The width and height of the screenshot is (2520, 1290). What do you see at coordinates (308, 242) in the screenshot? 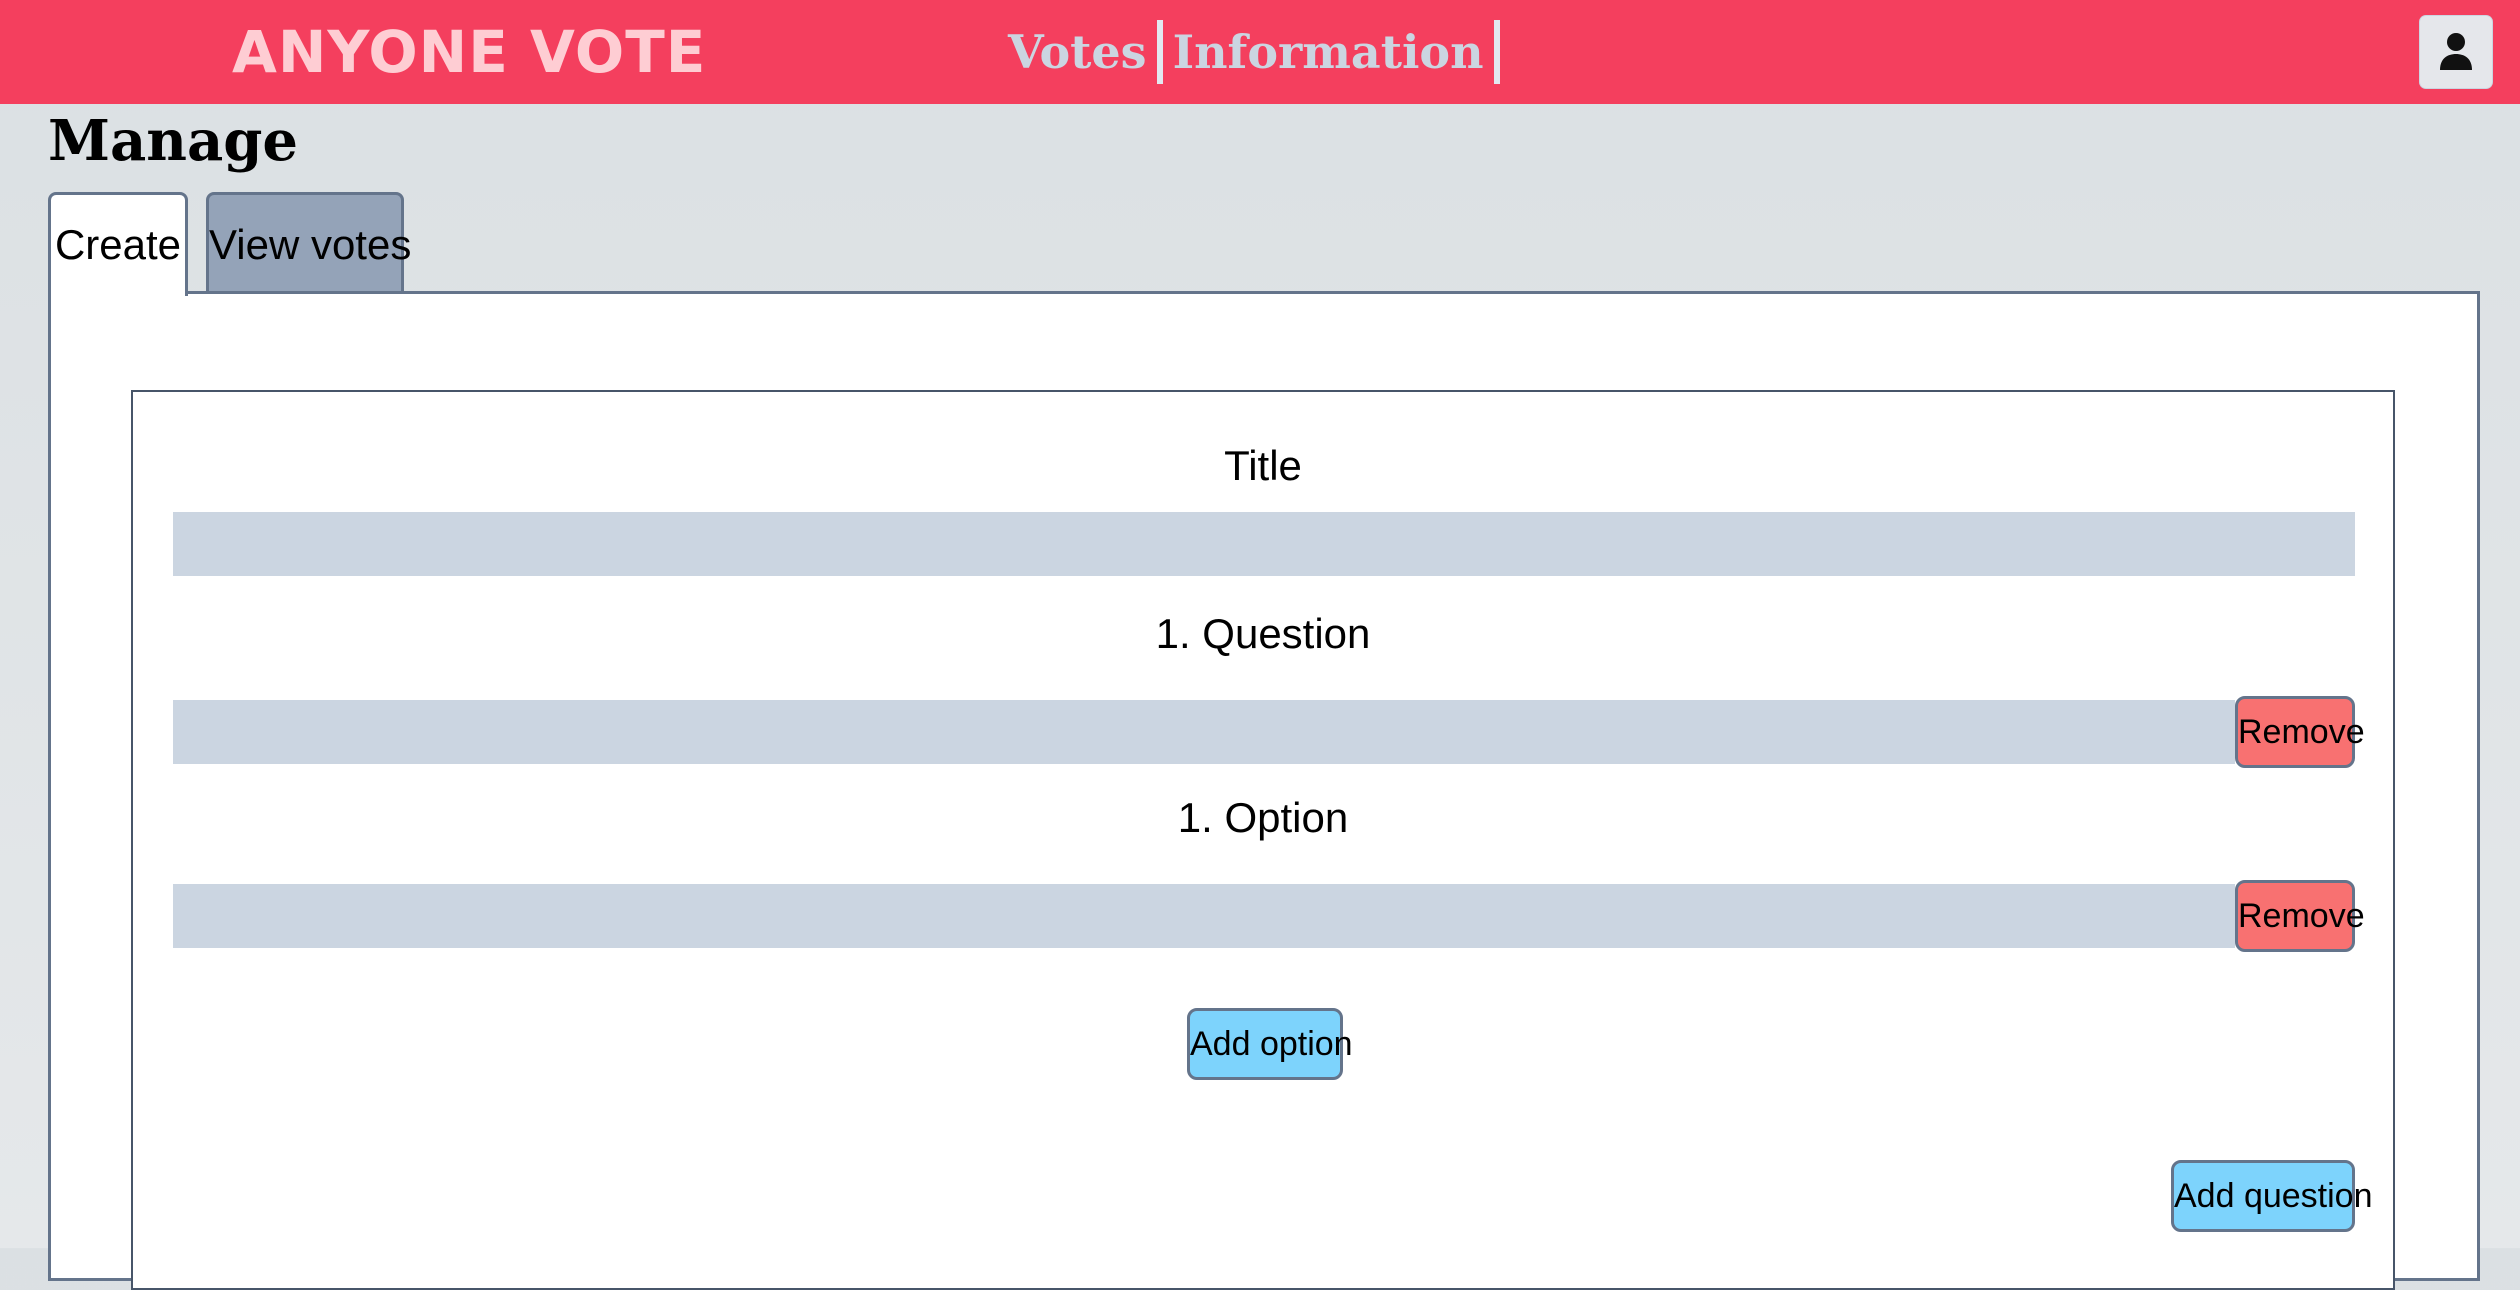
I see `tab-view-votes: View votes` at bounding box center [308, 242].